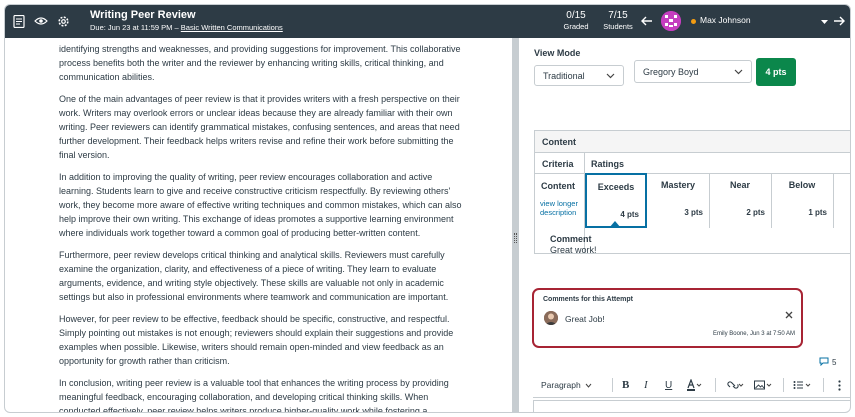 The image size is (855, 417). I want to click on student-avatar, so click(671, 21).